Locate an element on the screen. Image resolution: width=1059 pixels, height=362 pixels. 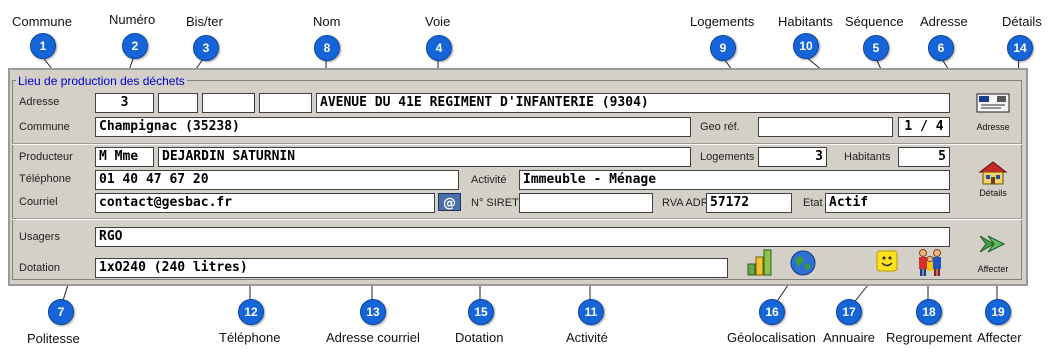
globe-icon is located at coordinates (803, 263).